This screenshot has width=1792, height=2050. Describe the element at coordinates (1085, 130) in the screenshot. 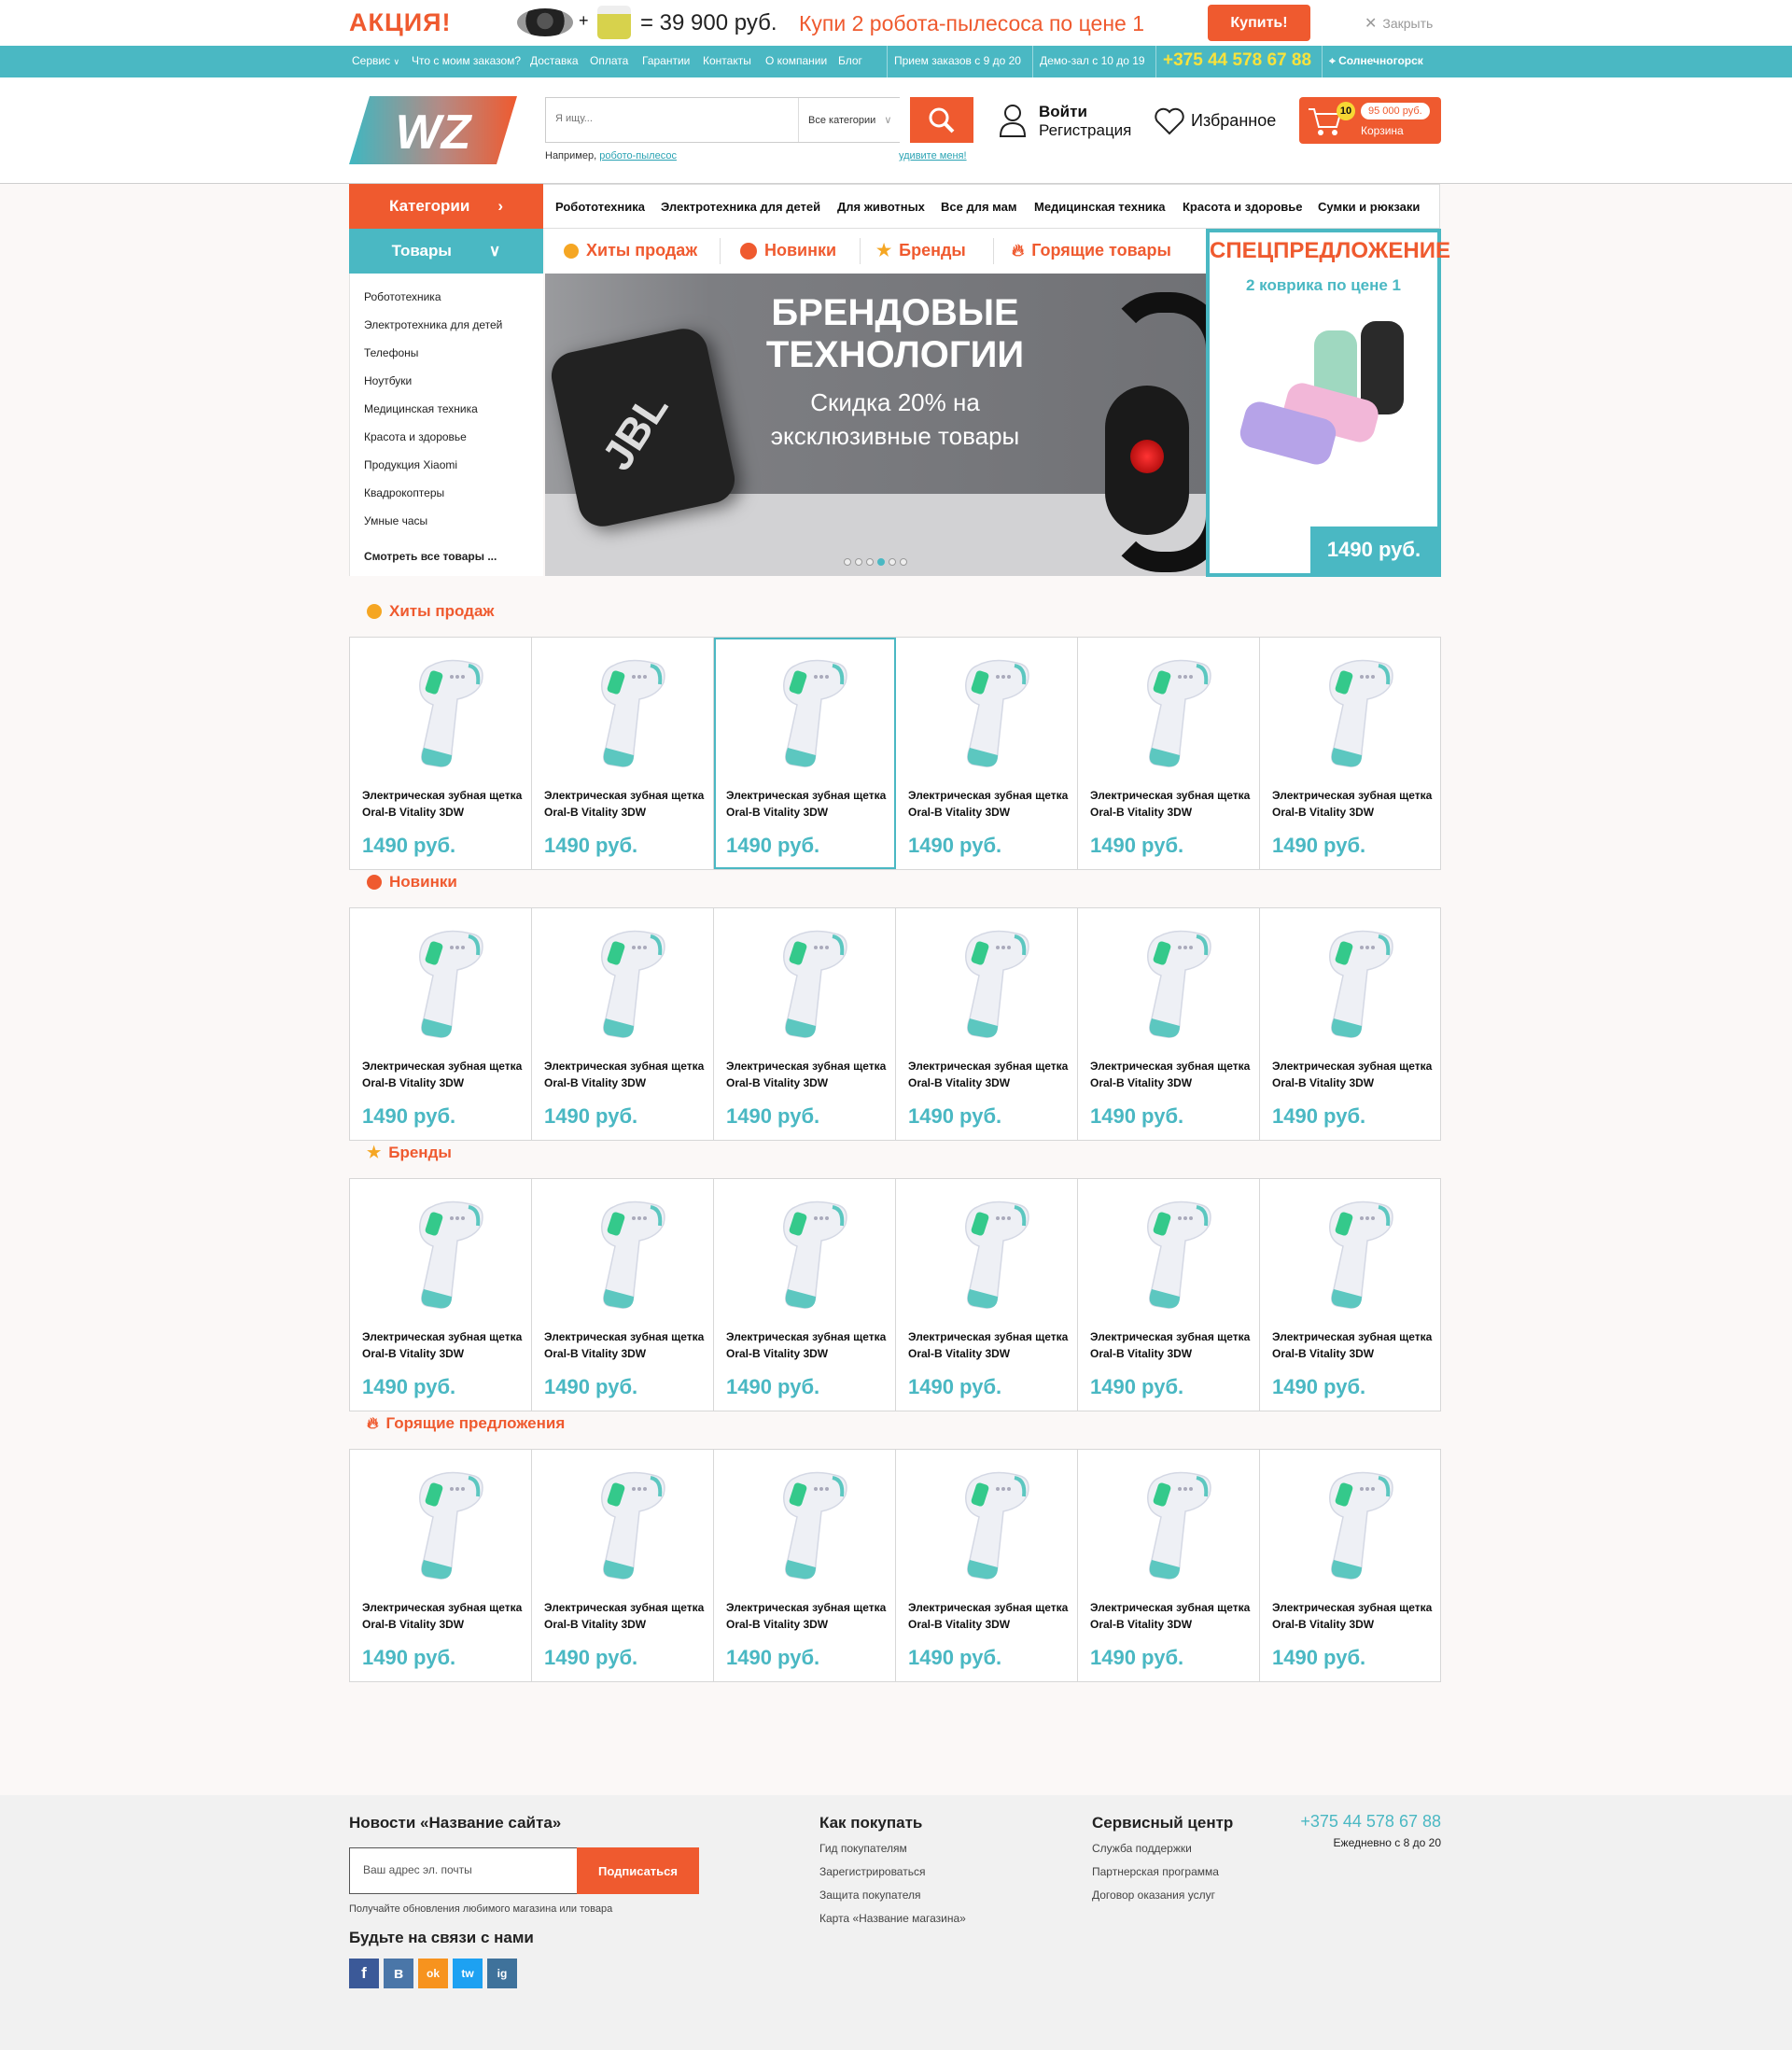

I see `register-link: Регистрация` at that location.